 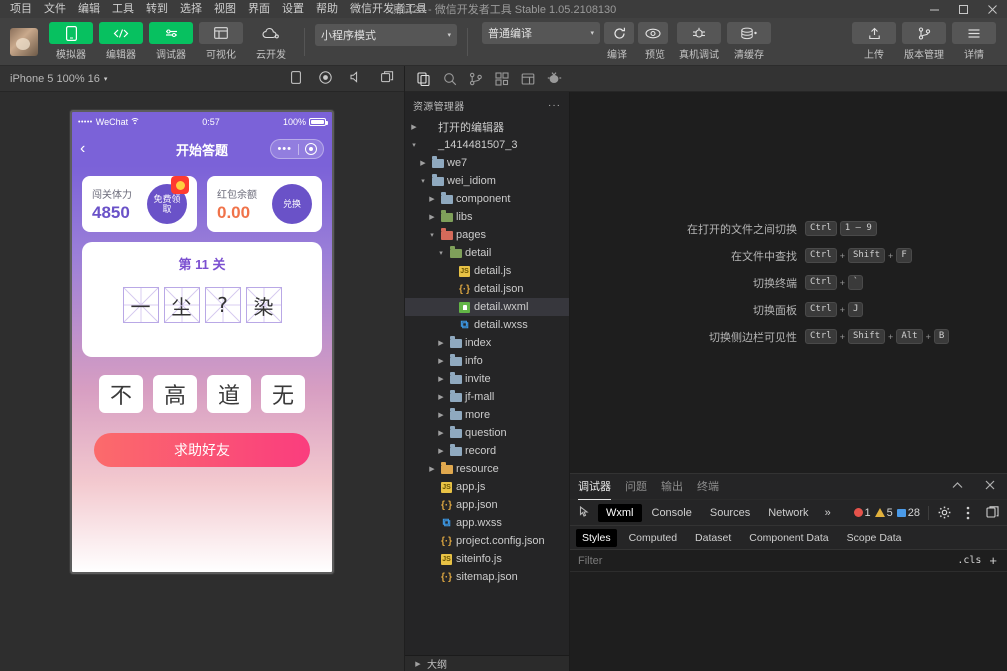 What do you see at coordinates (388, 9) in the screenshot?
I see `menu-item-devtools: 微信开发者工具` at bounding box center [388, 9].